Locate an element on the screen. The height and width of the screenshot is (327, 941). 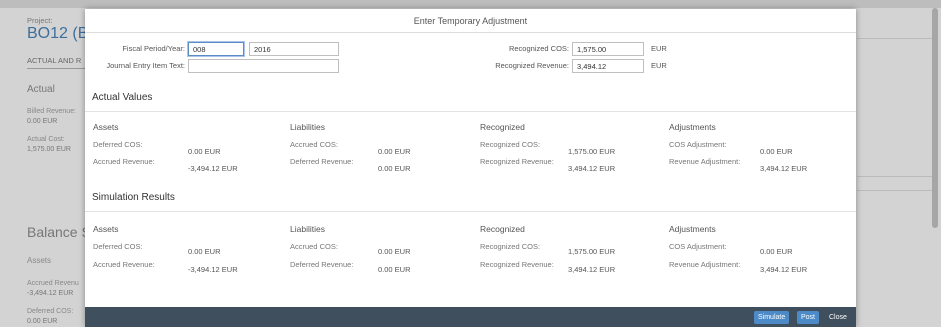
actual-cost-label: Actual Cost: is located at coordinates (46, 139).